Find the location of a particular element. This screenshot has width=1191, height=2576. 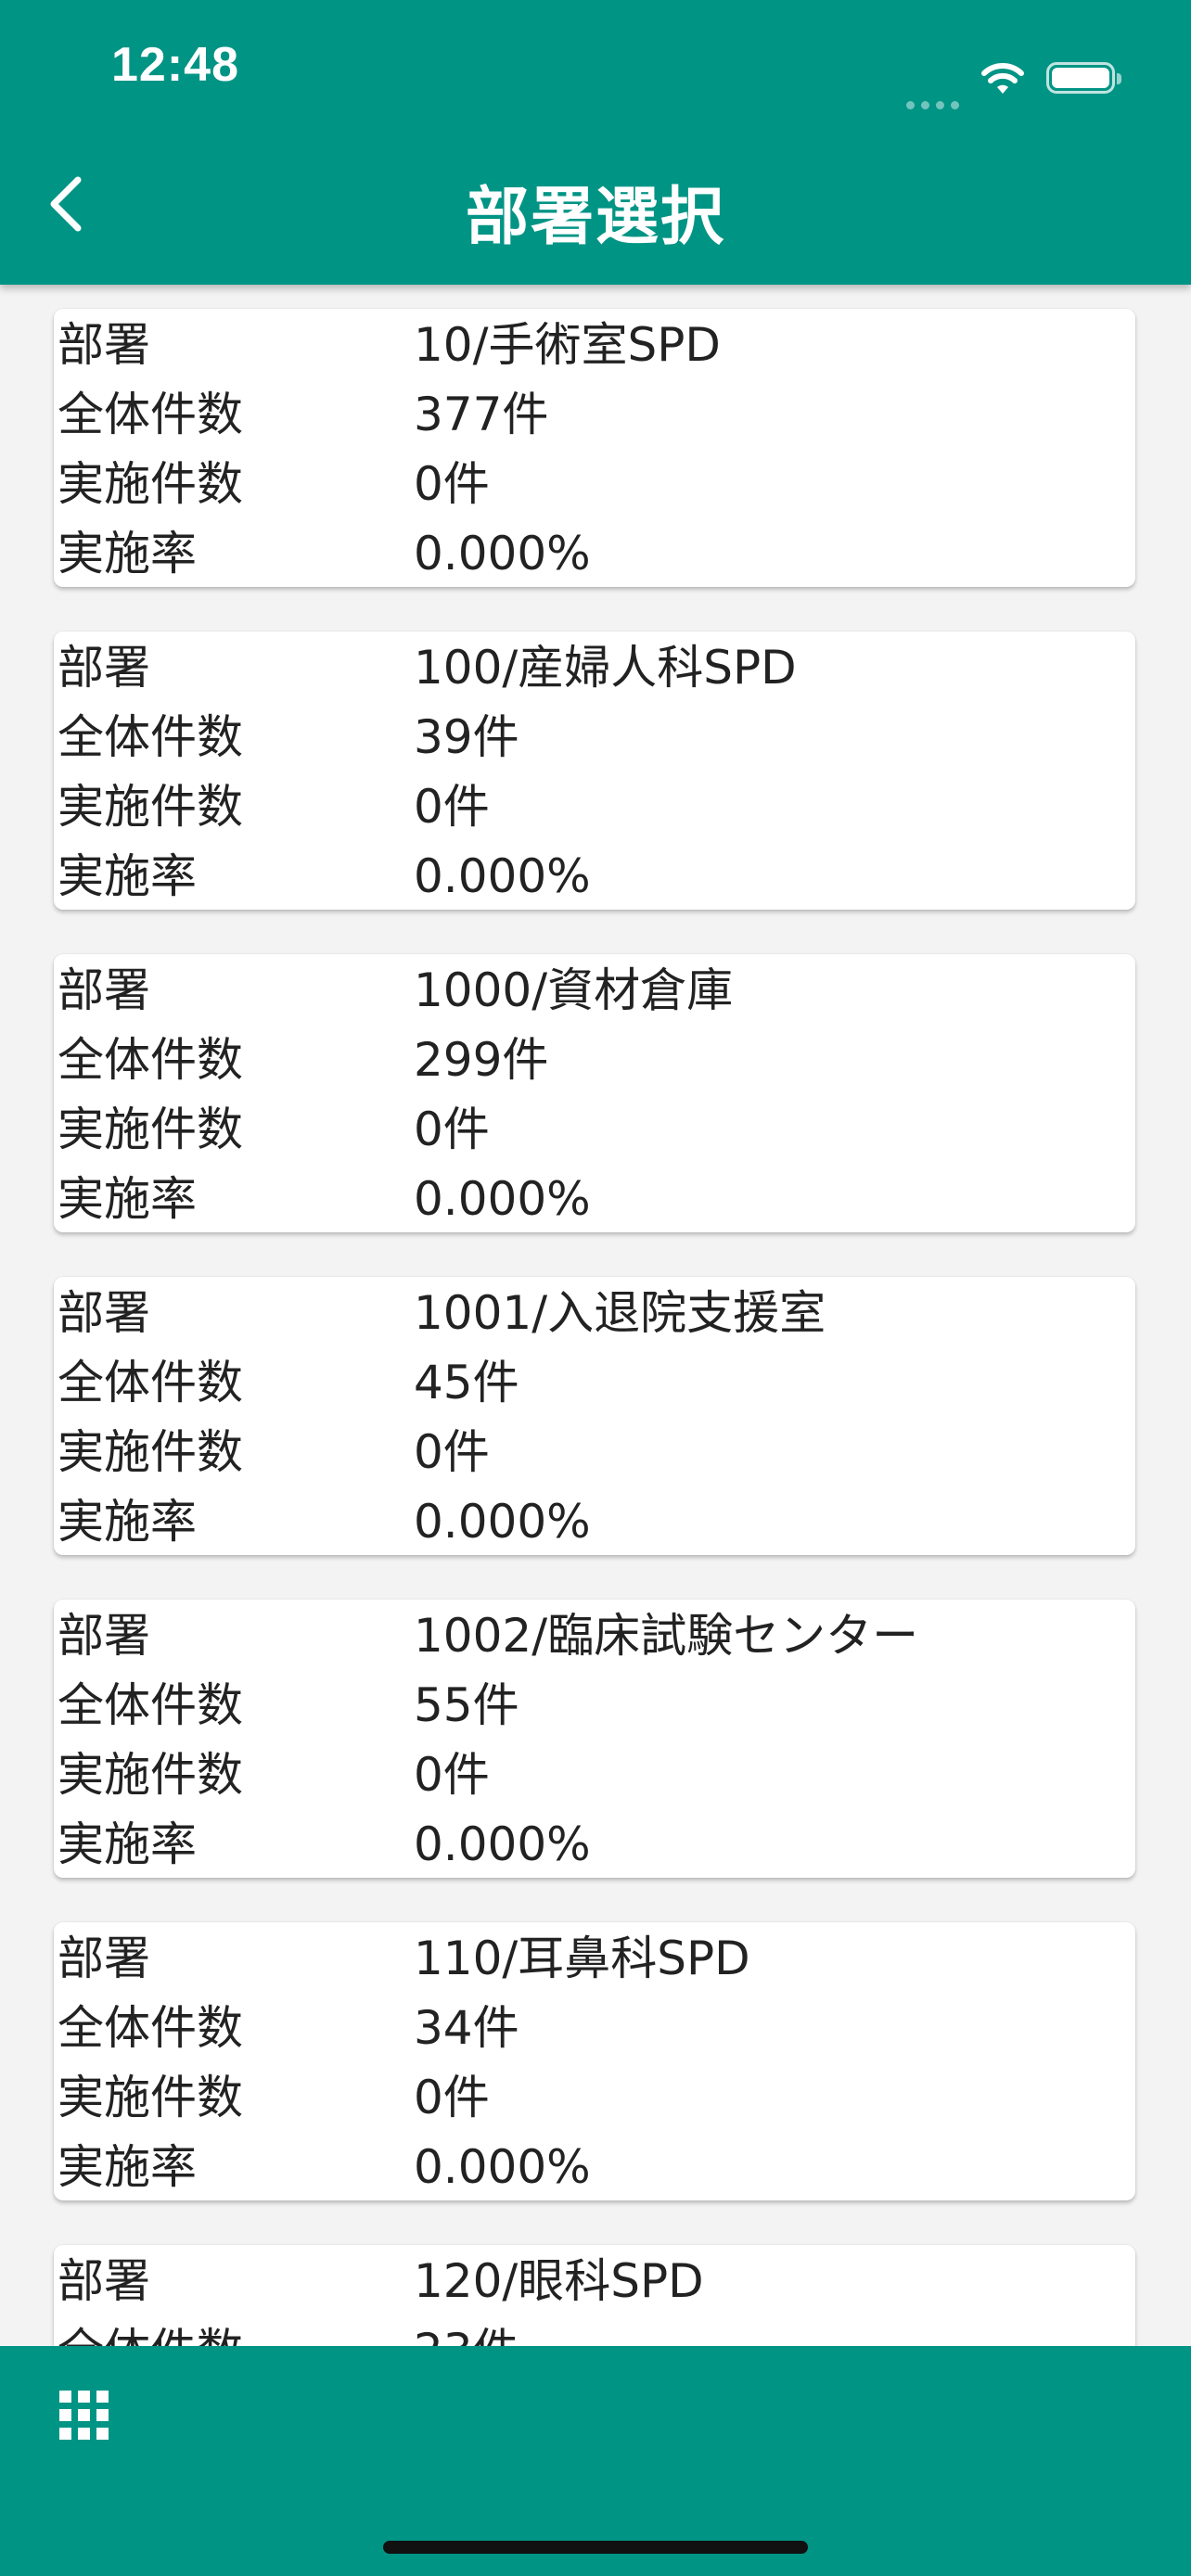

total-count-value: 34件 is located at coordinates (466, 2028).